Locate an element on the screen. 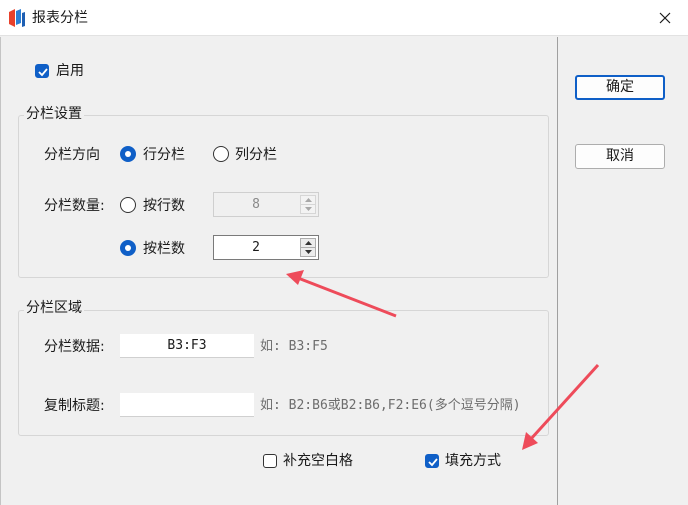 The height and width of the screenshot is (505, 688). arrow-to-fill-mode is located at coordinates (561, 406).